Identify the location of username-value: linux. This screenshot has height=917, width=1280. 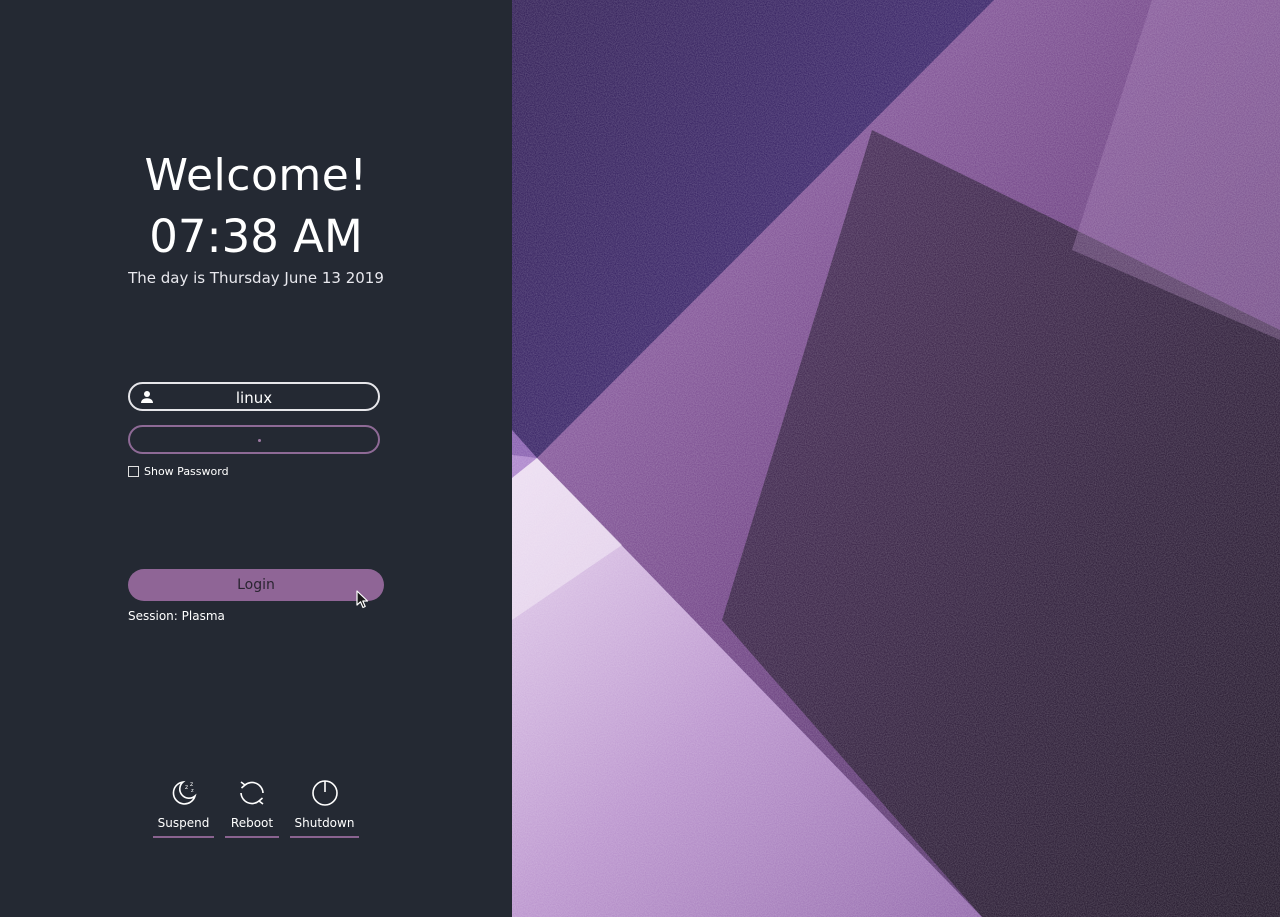
(254, 398).